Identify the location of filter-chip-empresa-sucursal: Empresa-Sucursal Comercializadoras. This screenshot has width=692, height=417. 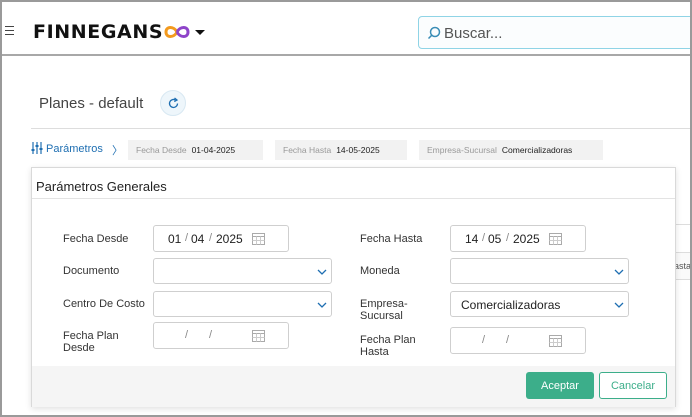
(511, 150).